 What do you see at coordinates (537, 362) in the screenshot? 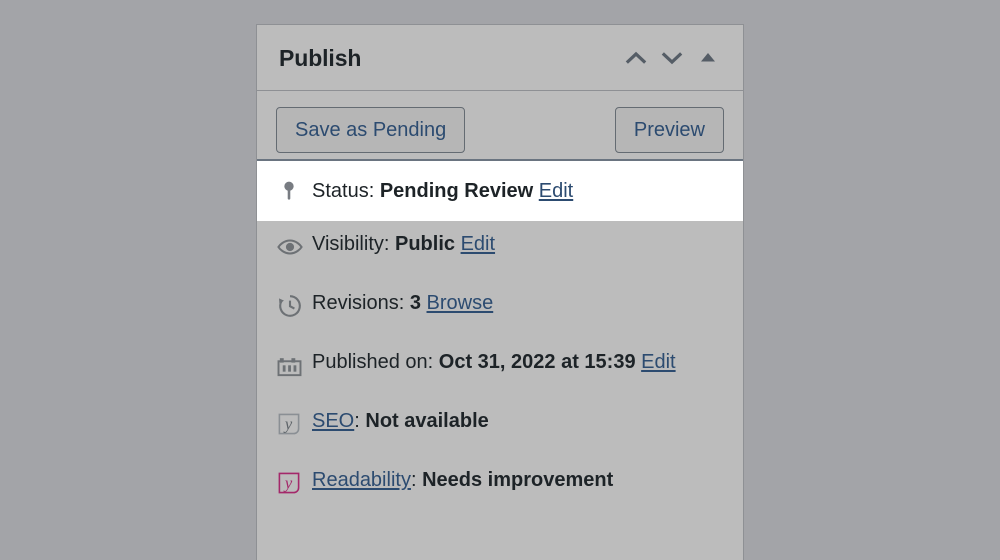
I see `published-on-value: Oct 31, 2022 at 15:39` at bounding box center [537, 362].